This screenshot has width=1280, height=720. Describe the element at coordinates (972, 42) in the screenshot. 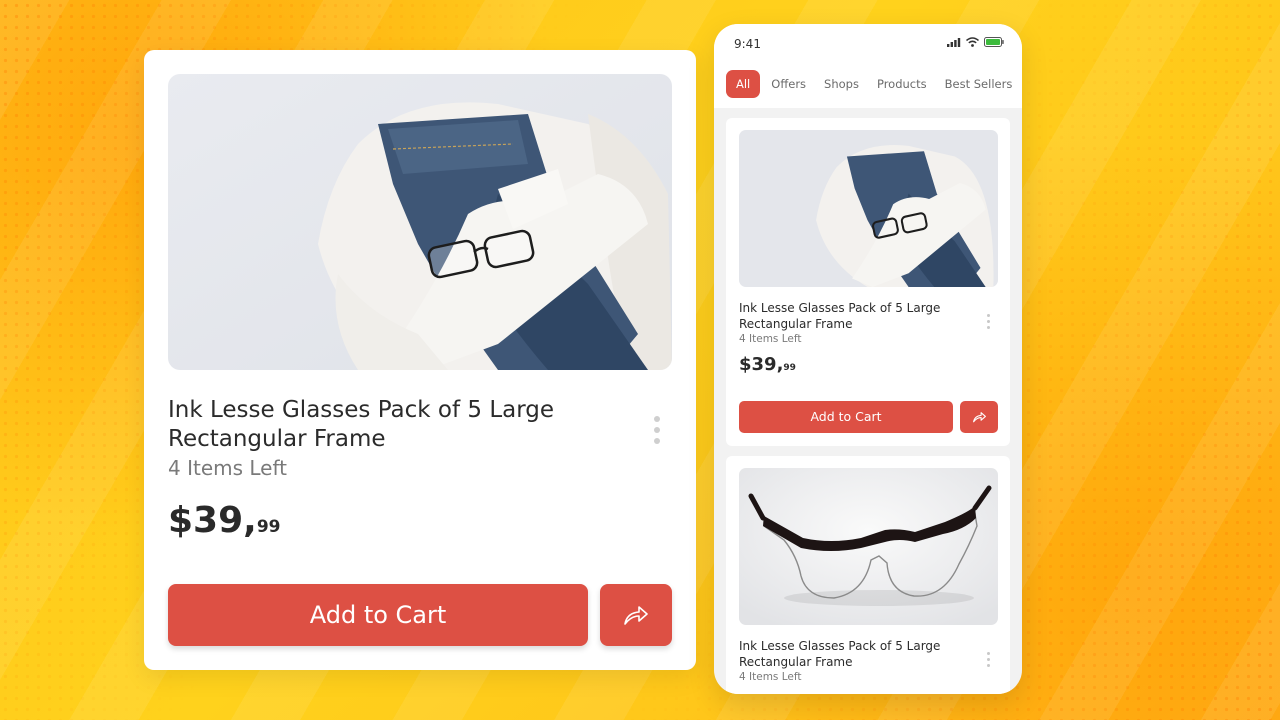

I see `wifi-icon` at that location.